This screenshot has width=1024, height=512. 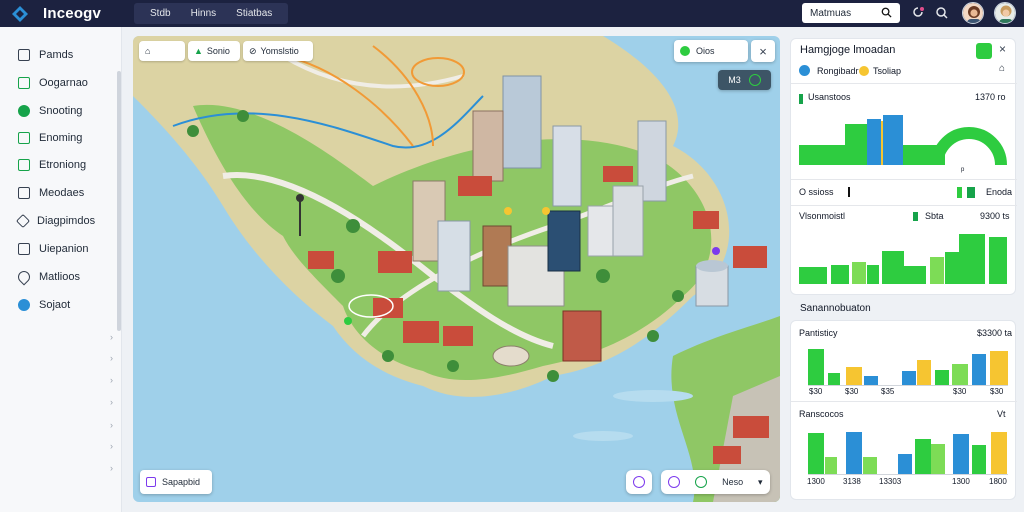 I want to click on sidebar-item-6: Diagpimdos, so click(x=55, y=221).